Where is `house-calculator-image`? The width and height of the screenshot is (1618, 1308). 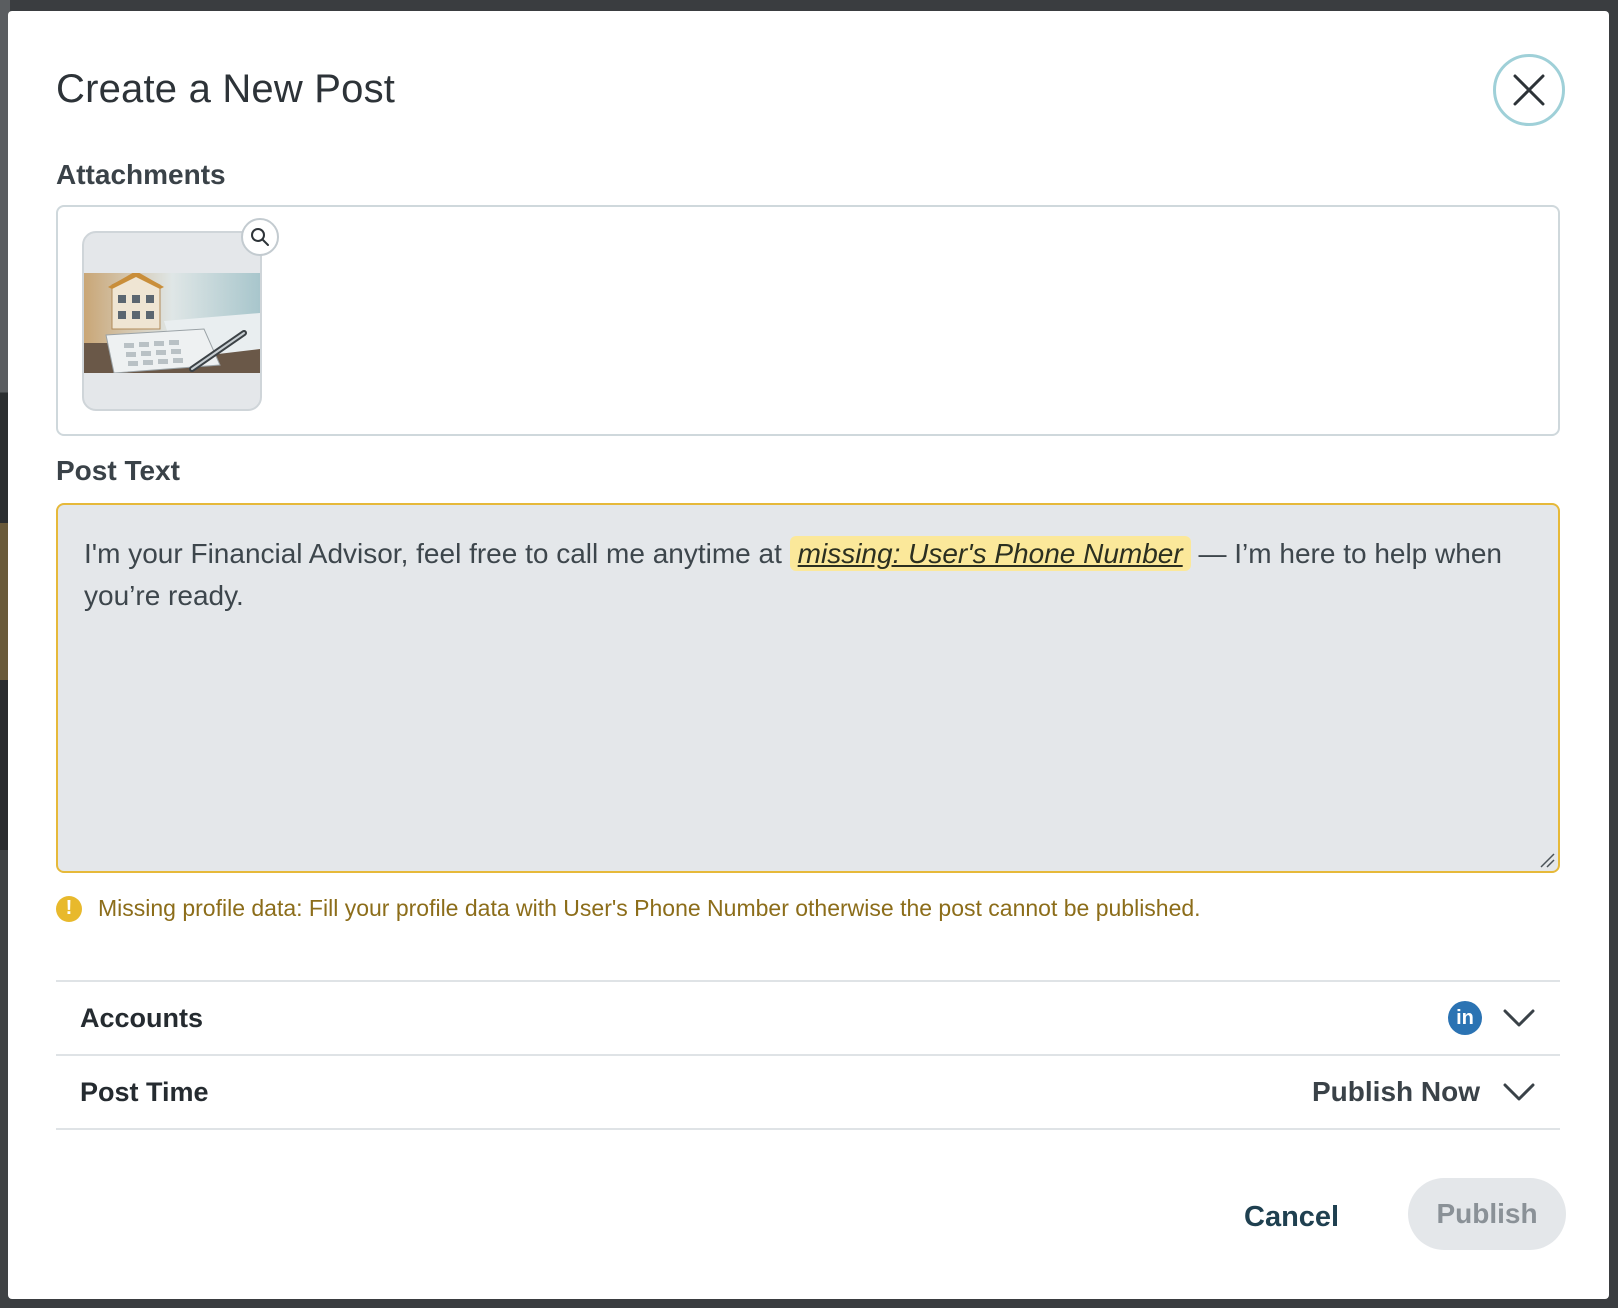
house-calculator-image is located at coordinates (172, 323).